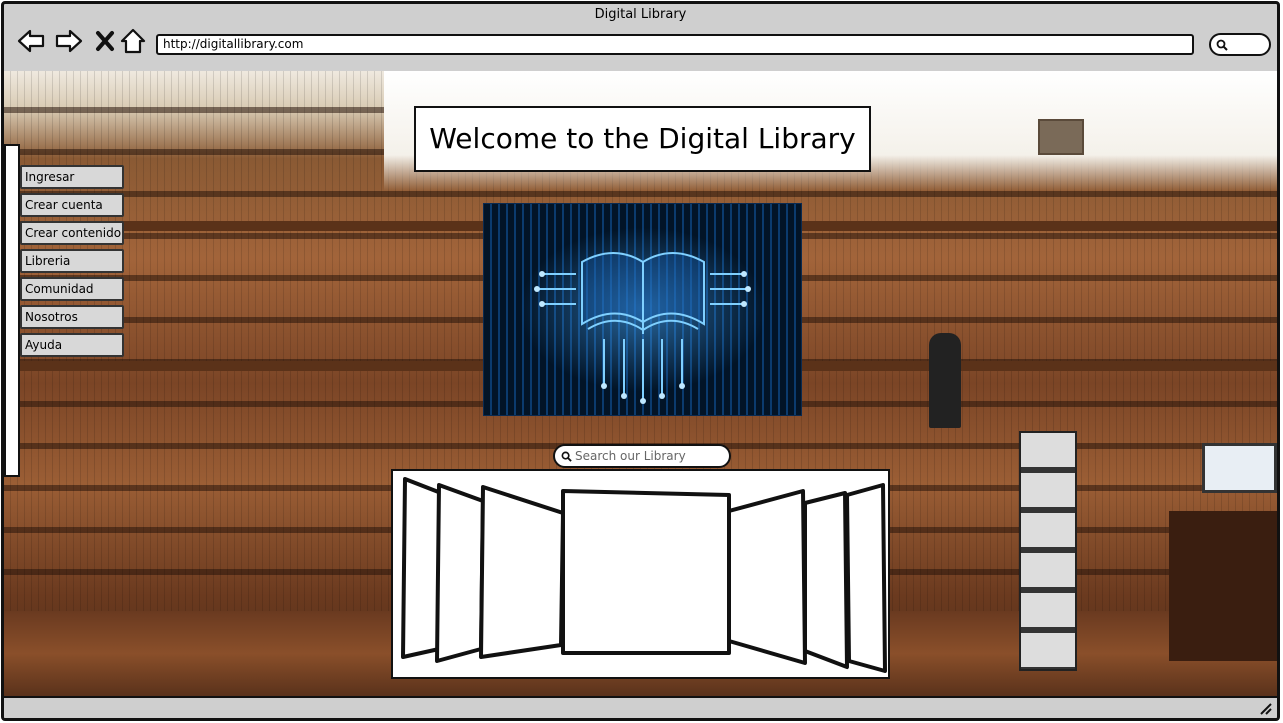 Image resolution: width=1283 pixels, height=723 pixels. What do you see at coordinates (133, 41) in the screenshot?
I see `home-icon` at bounding box center [133, 41].